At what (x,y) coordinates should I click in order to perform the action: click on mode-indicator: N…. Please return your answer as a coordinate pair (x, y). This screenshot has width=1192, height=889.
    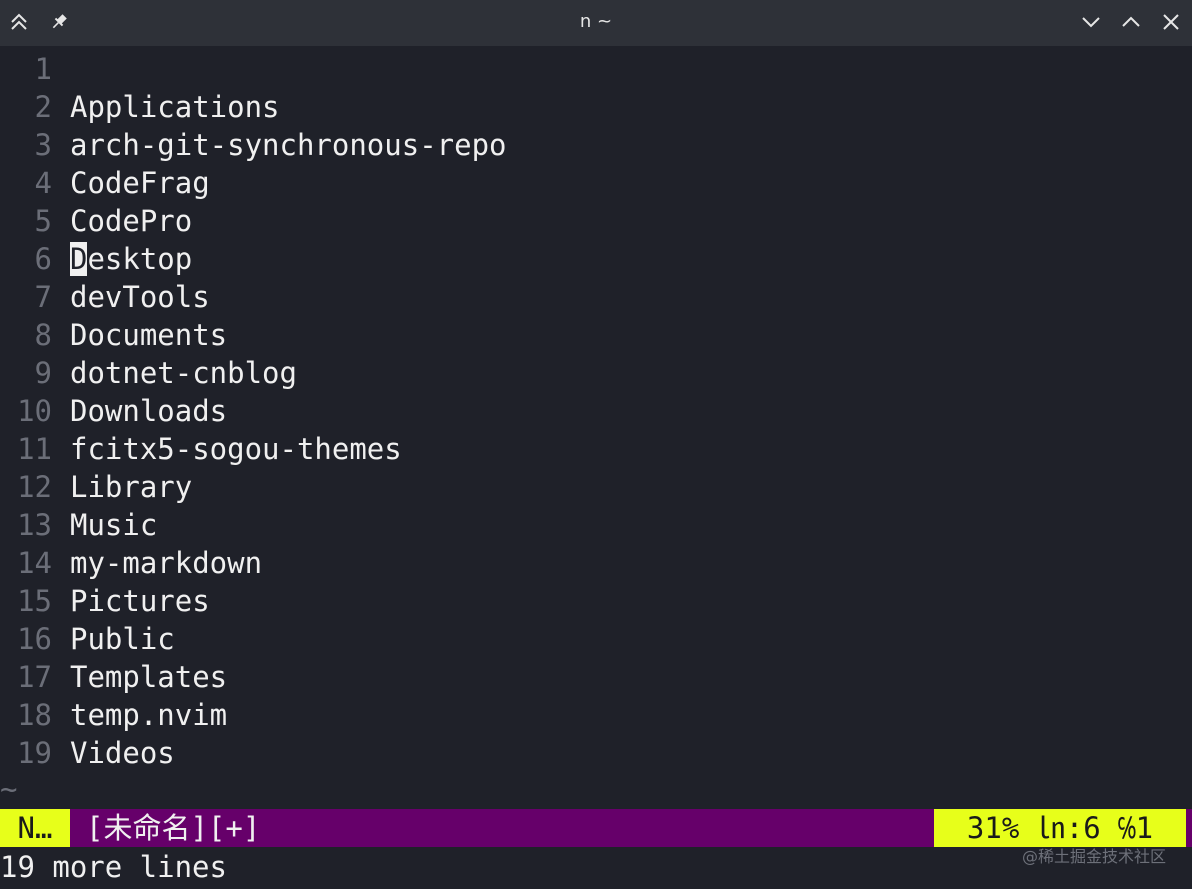
    Looking at the image, I should click on (35, 828).